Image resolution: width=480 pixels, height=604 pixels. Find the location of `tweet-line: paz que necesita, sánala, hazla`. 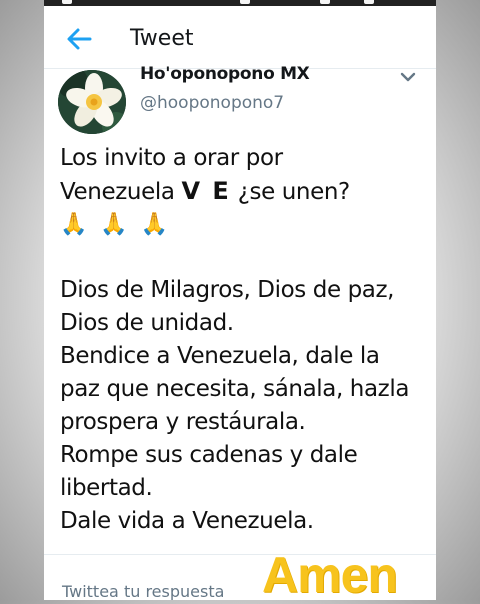

tweet-line: paz que necesita, sánala, hazla is located at coordinates (235, 389).